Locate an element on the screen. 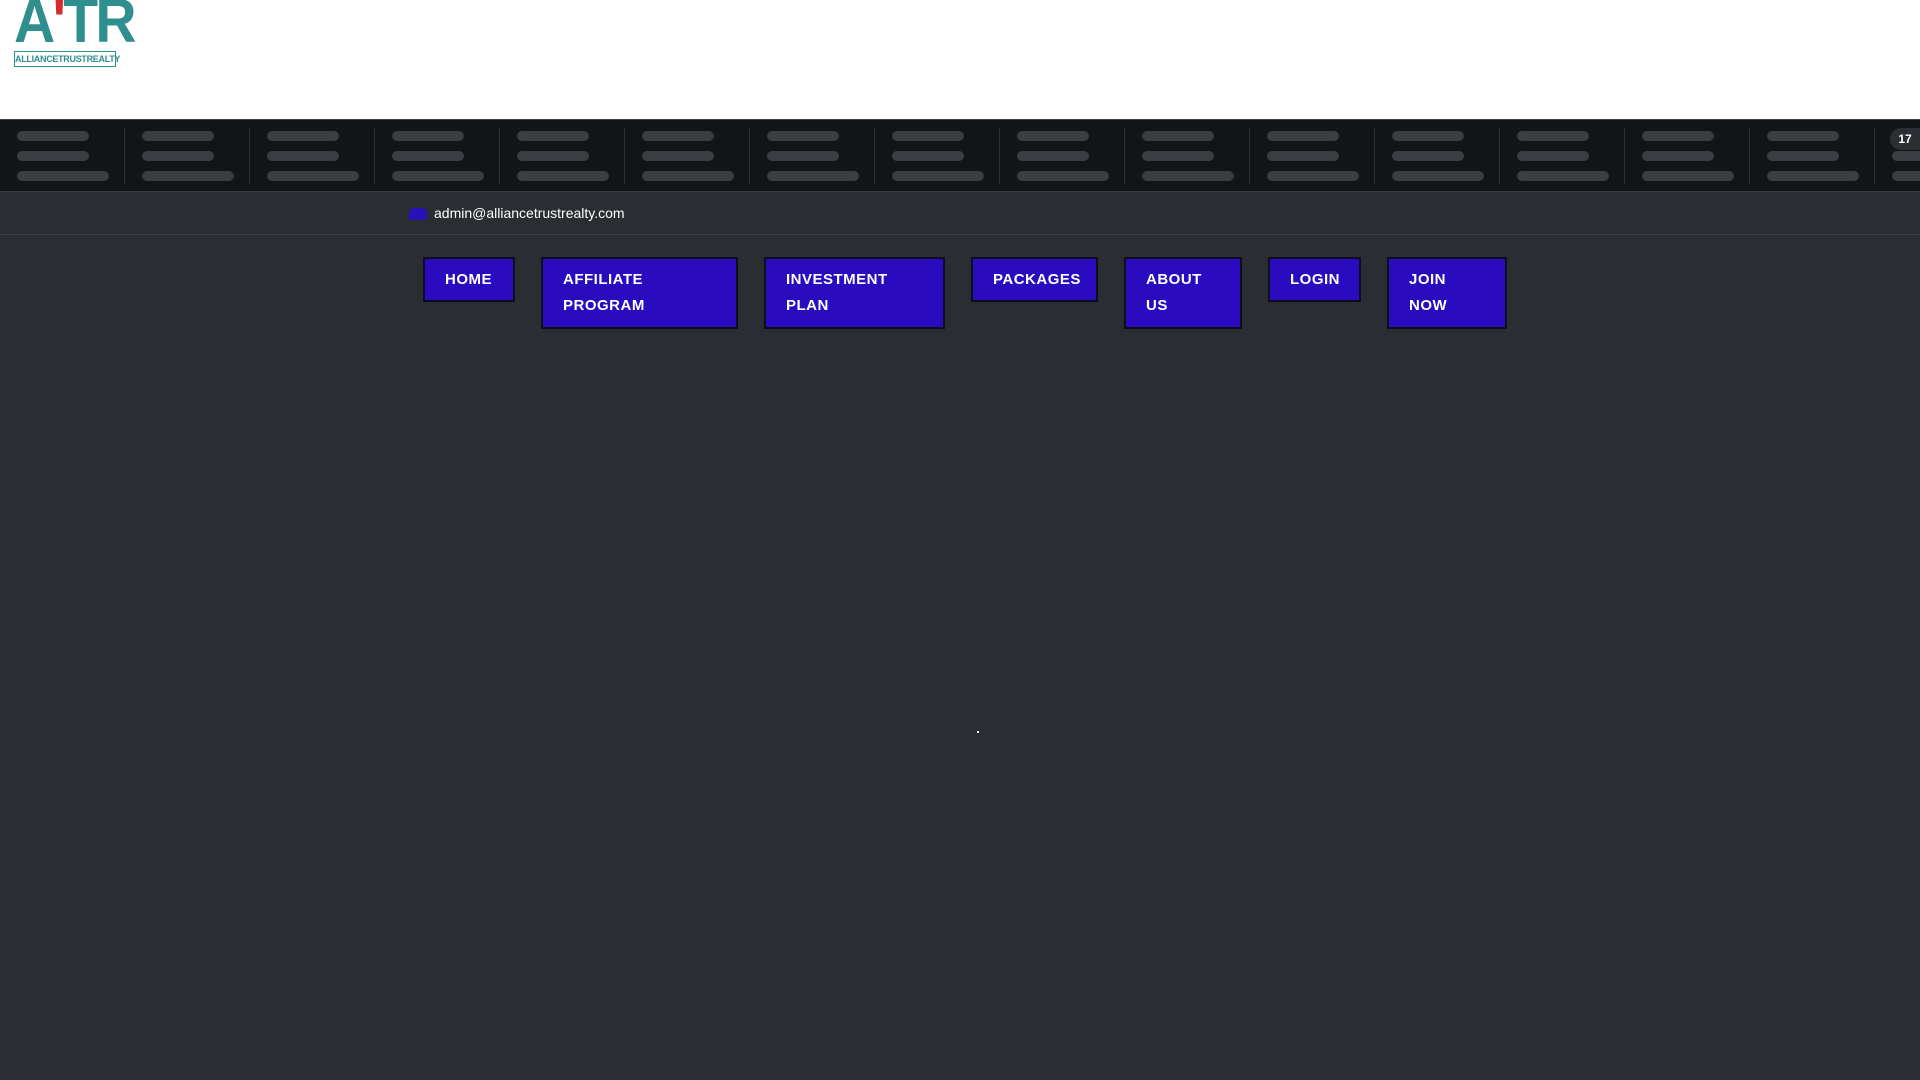  nav-packages-button: PACKAGES is located at coordinates (1034, 279).